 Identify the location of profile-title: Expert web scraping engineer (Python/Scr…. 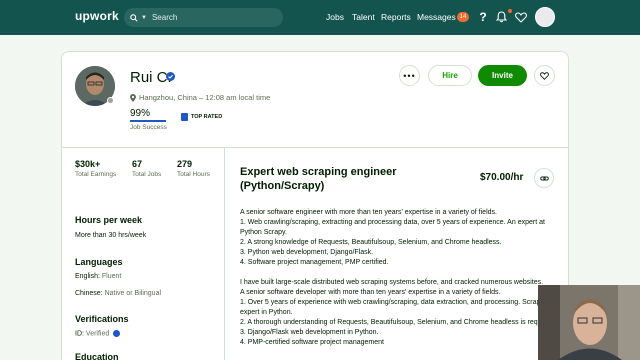
(318, 179).